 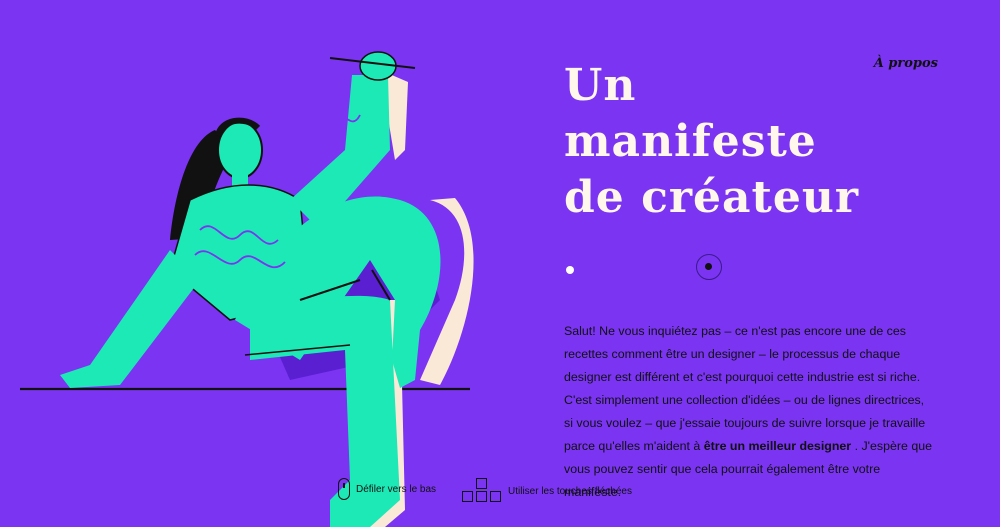 What do you see at coordinates (906, 63) in the screenshot?
I see `about-link: À propos` at bounding box center [906, 63].